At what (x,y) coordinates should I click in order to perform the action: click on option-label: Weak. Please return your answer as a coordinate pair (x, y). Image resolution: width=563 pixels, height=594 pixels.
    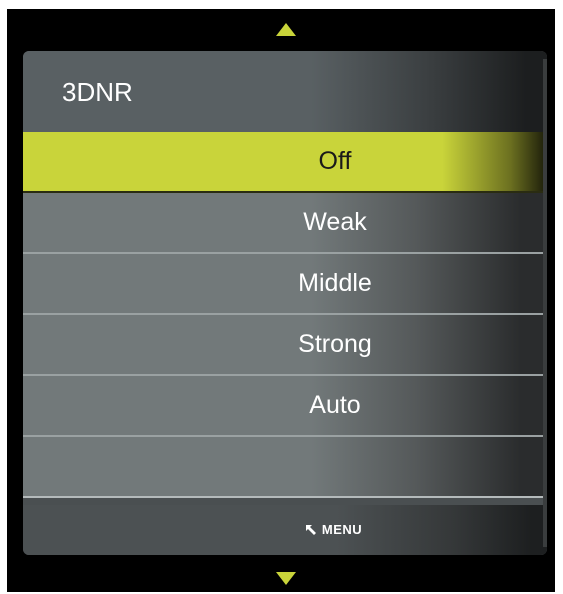
    Looking at the image, I should click on (335, 222).